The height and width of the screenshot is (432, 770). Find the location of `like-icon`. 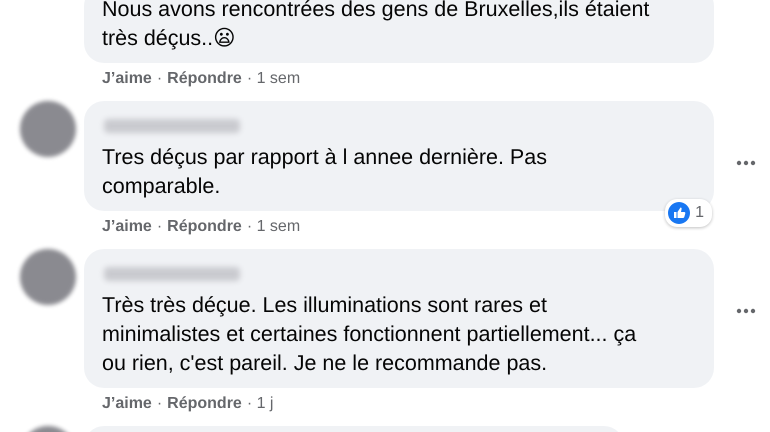

like-icon is located at coordinates (679, 213).